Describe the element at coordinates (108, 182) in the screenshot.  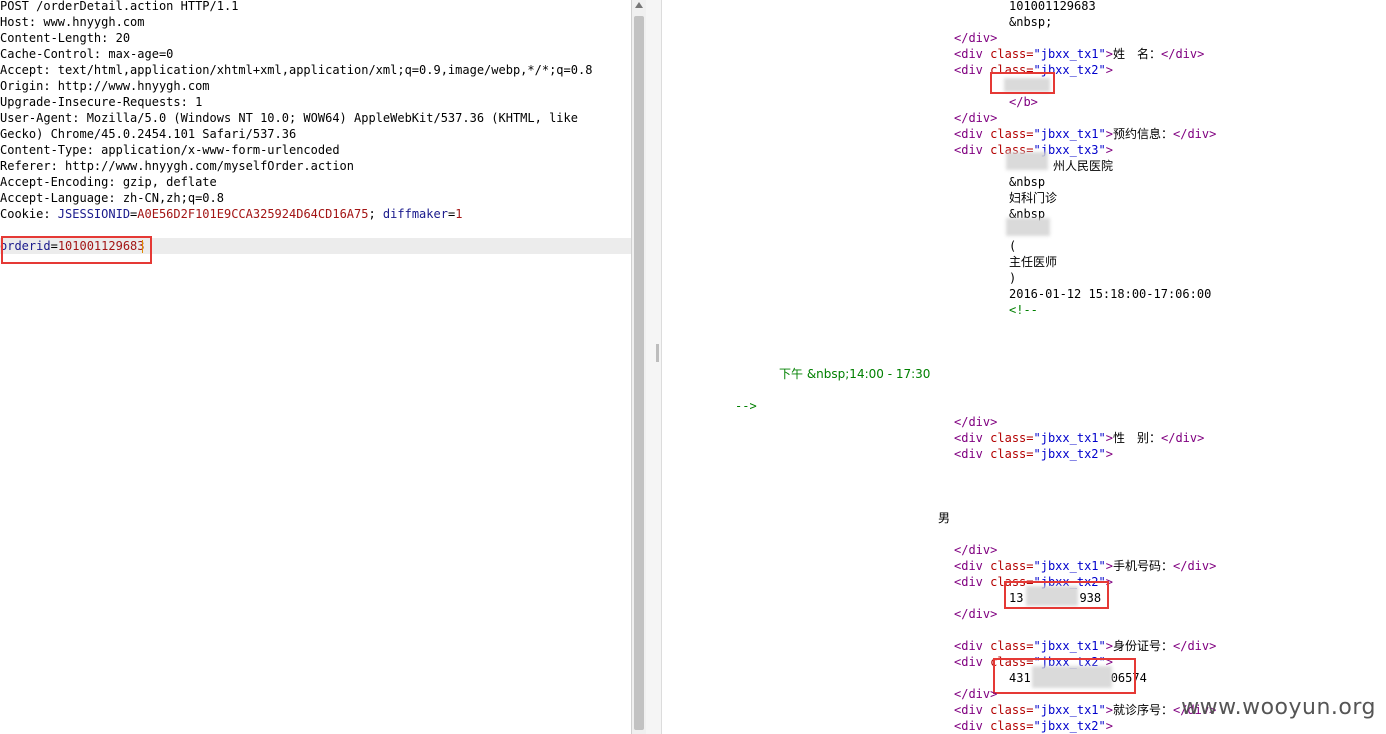
I see `header-accept-encoding: Accept-Encoding: gzip, deflate` at that location.